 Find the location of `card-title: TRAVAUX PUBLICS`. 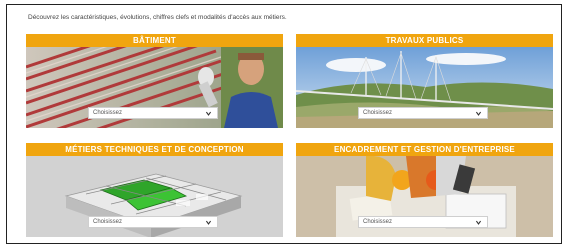

card-title: TRAVAUX PUBLICS is located at coordinates (424, 40).